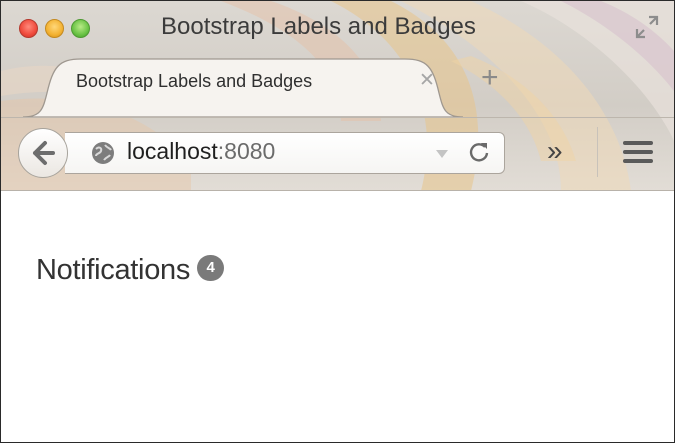 Image resolution: width=675 pixels, height=443 pixels. What do you see at coordinates (555, 151) in the screenshot?
I see `overflow-icon: »` at bounding box center [555, 151].